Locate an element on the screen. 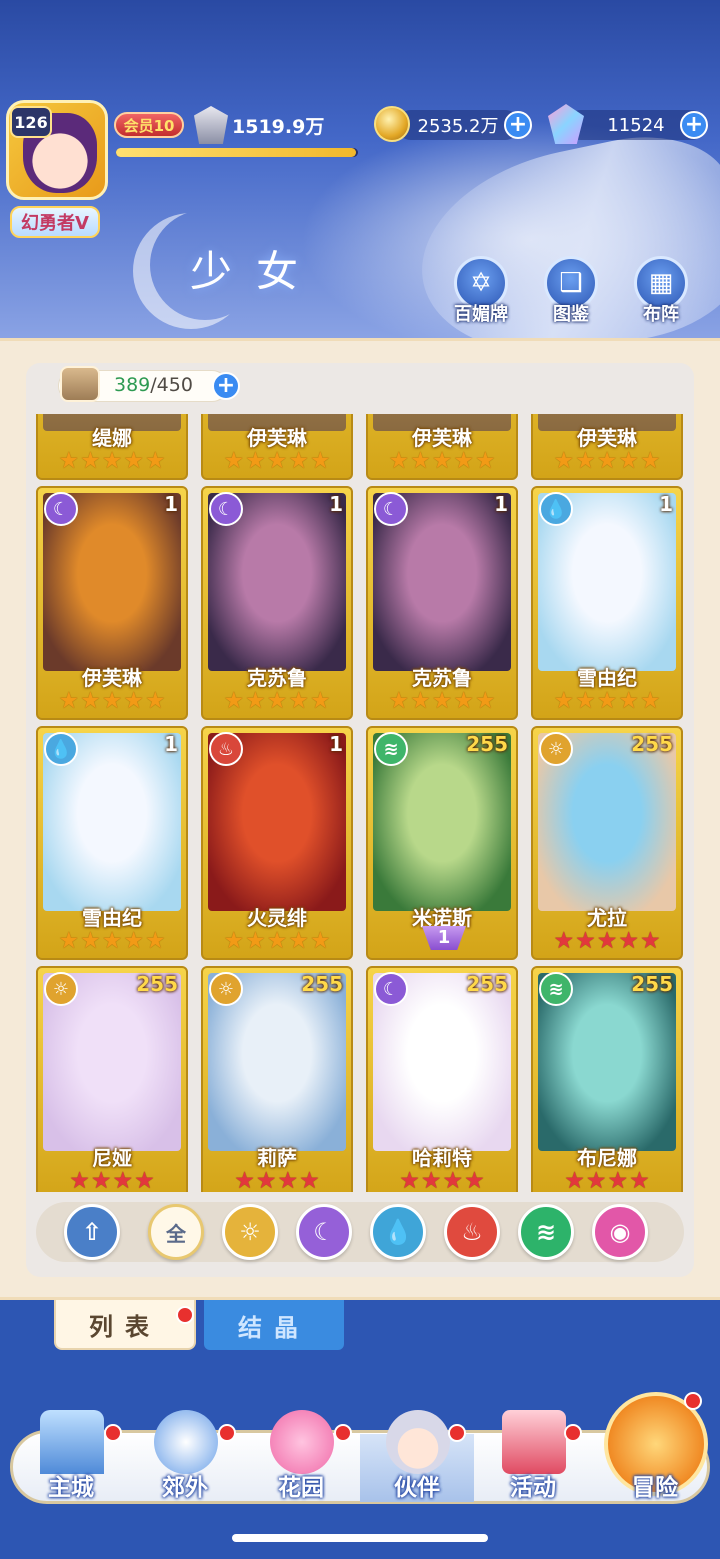 Image resolution: width=720 pixels, height=1559 pixels. formation-button: ▦ 布阵 is located at coordinates (661, 292).